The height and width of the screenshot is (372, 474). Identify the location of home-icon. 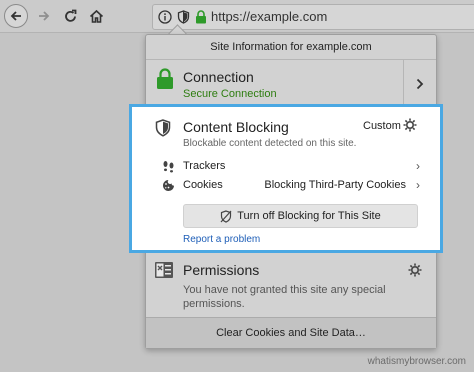
(96, 16).